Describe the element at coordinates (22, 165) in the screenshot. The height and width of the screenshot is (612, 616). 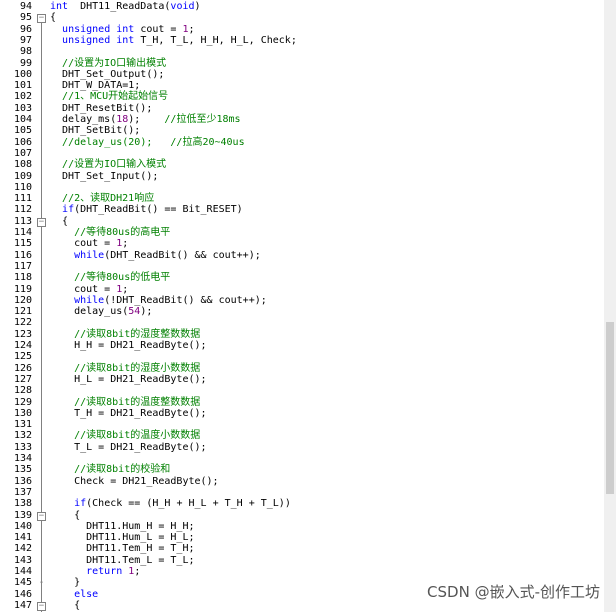
I see `line-number: 108` at that location.